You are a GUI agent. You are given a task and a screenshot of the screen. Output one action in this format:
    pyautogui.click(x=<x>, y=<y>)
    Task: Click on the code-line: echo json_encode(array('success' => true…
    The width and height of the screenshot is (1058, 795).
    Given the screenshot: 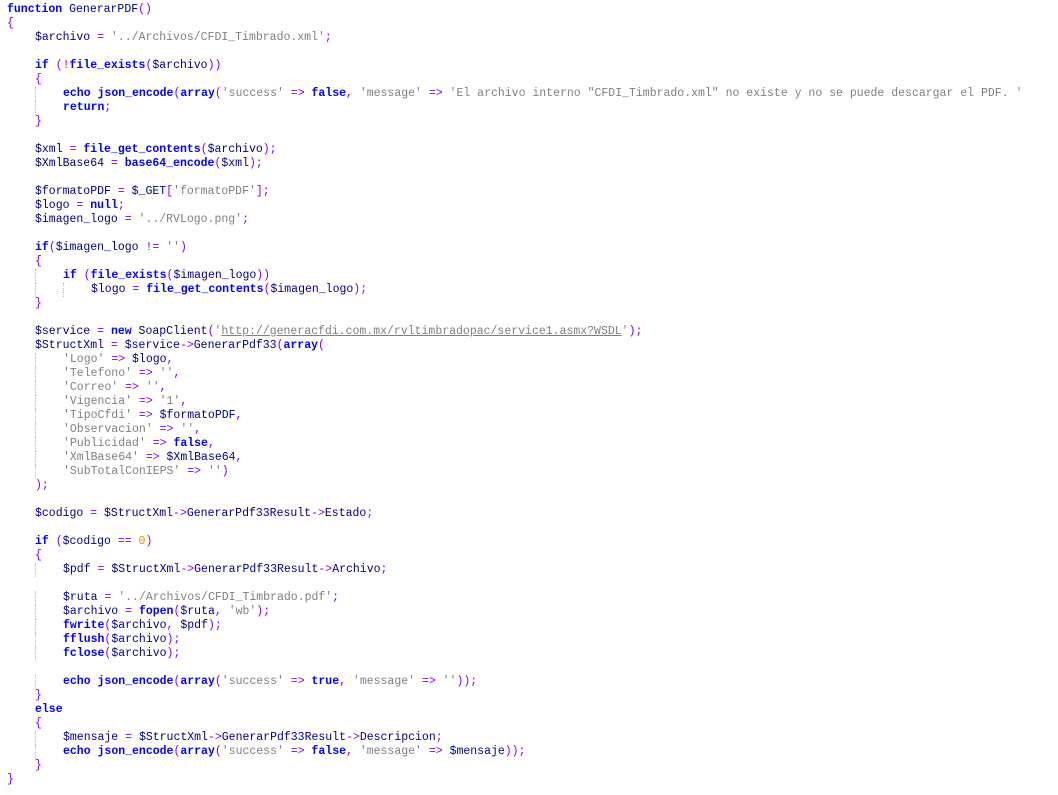 What is the action you would take?
    pyautogui.click(x=529, y=682)
    